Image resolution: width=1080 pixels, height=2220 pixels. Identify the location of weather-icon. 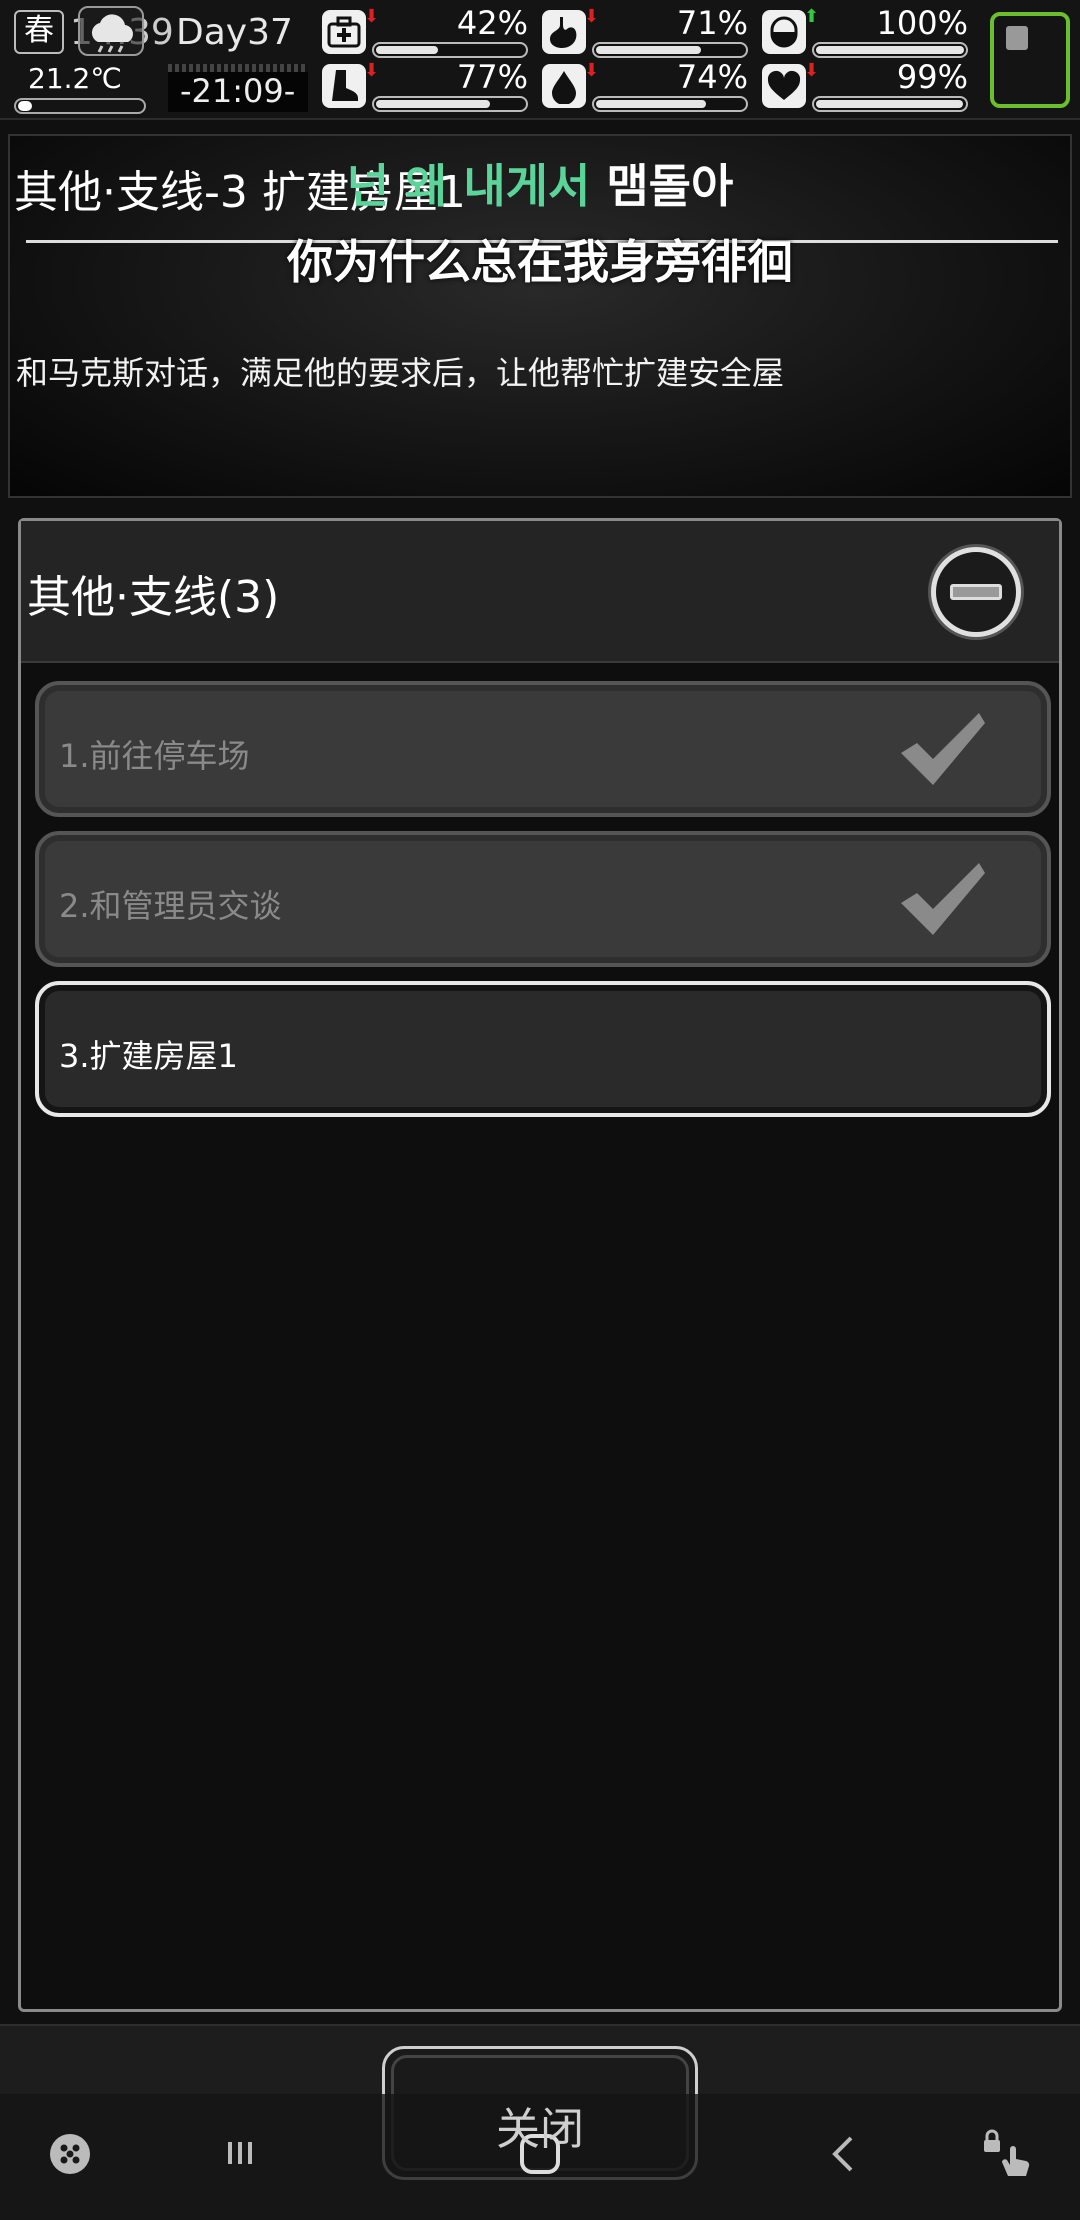
(111, 31).